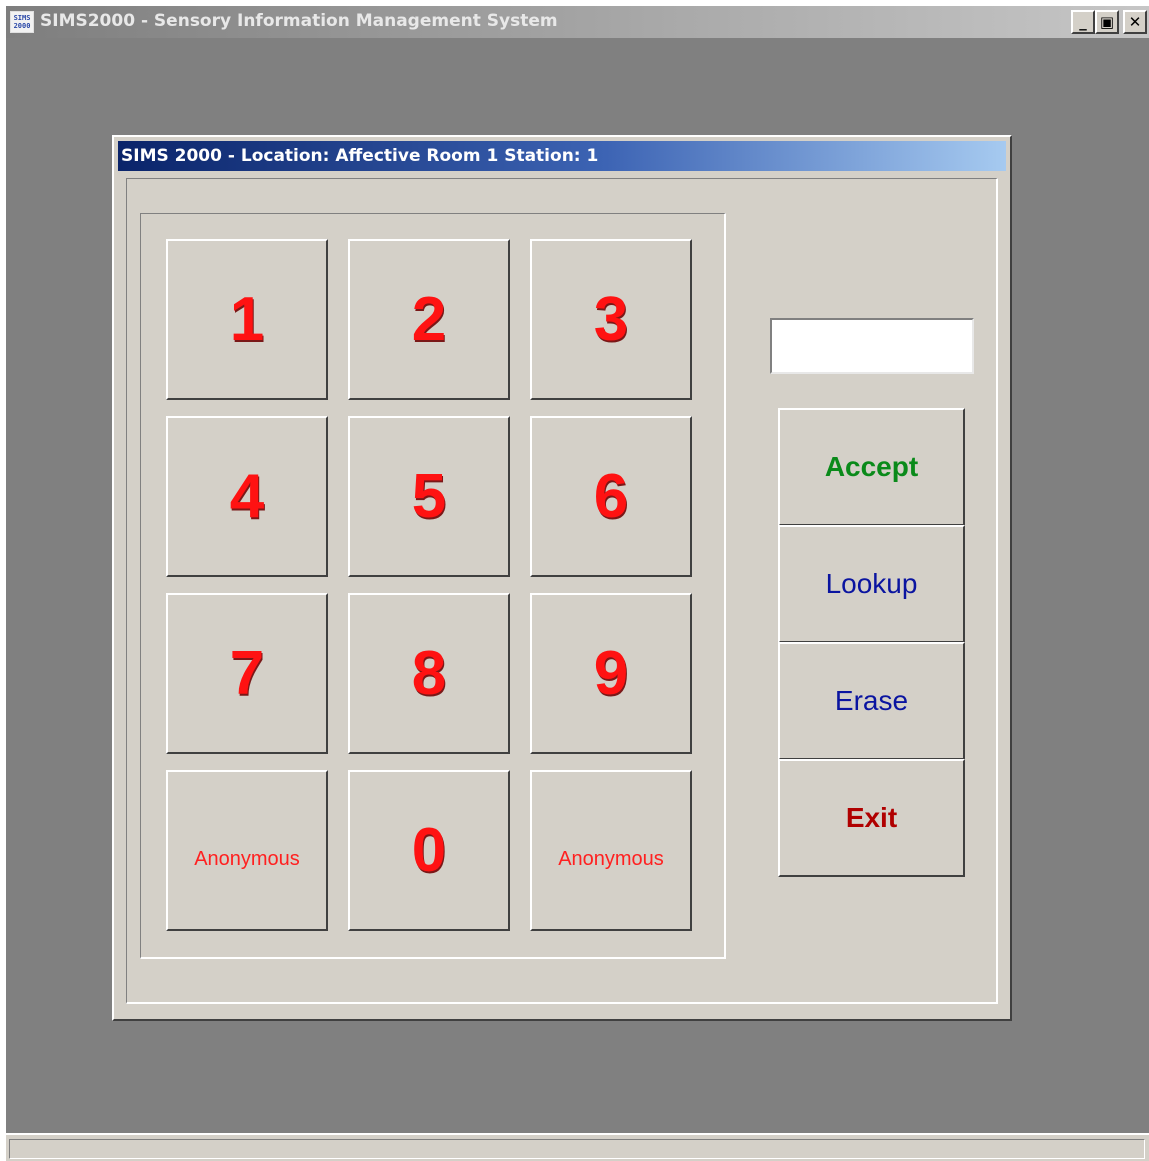  Describe the element at coordinates (22, 22) in the screenshot. I see `app-logo-icon: SIMS 2000` at that location.